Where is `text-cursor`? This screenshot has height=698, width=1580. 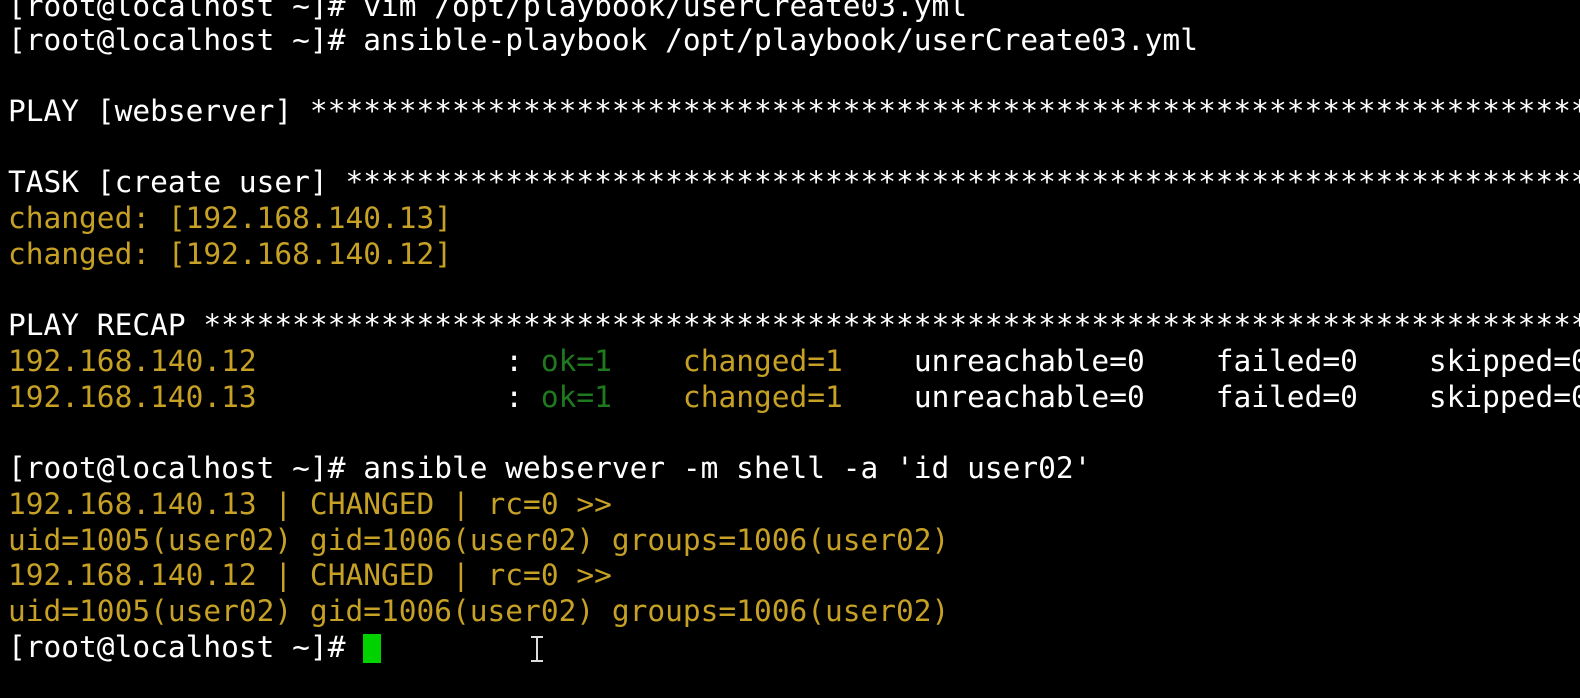 text-cursor is located at coordinates (372, 648).